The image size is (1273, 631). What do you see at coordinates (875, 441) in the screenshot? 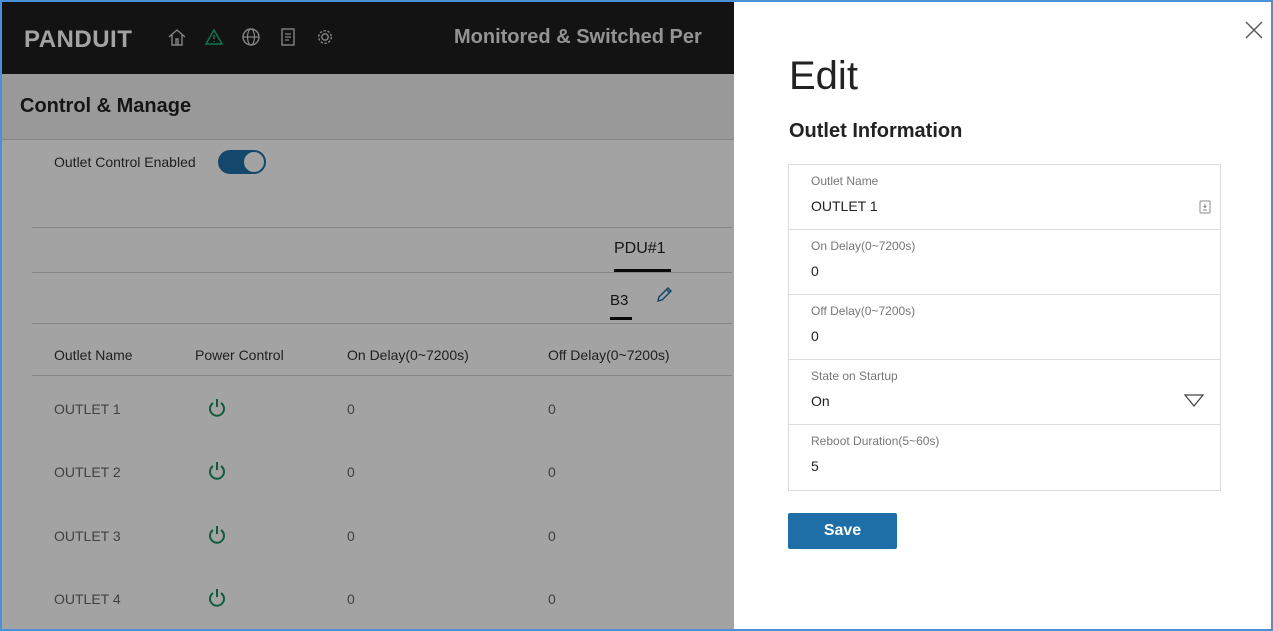
I see `field-label: Reboot Duration(5~60s)` at bounding box center [875, 441].